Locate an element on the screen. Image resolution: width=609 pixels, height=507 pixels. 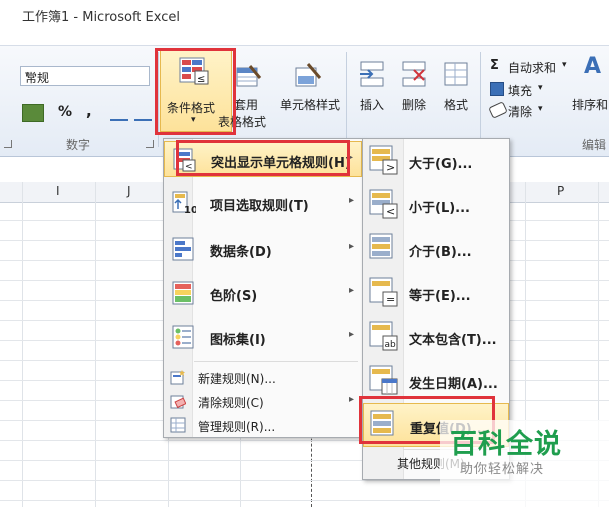
insert-cells-icon is located at coordinates (372, 74).